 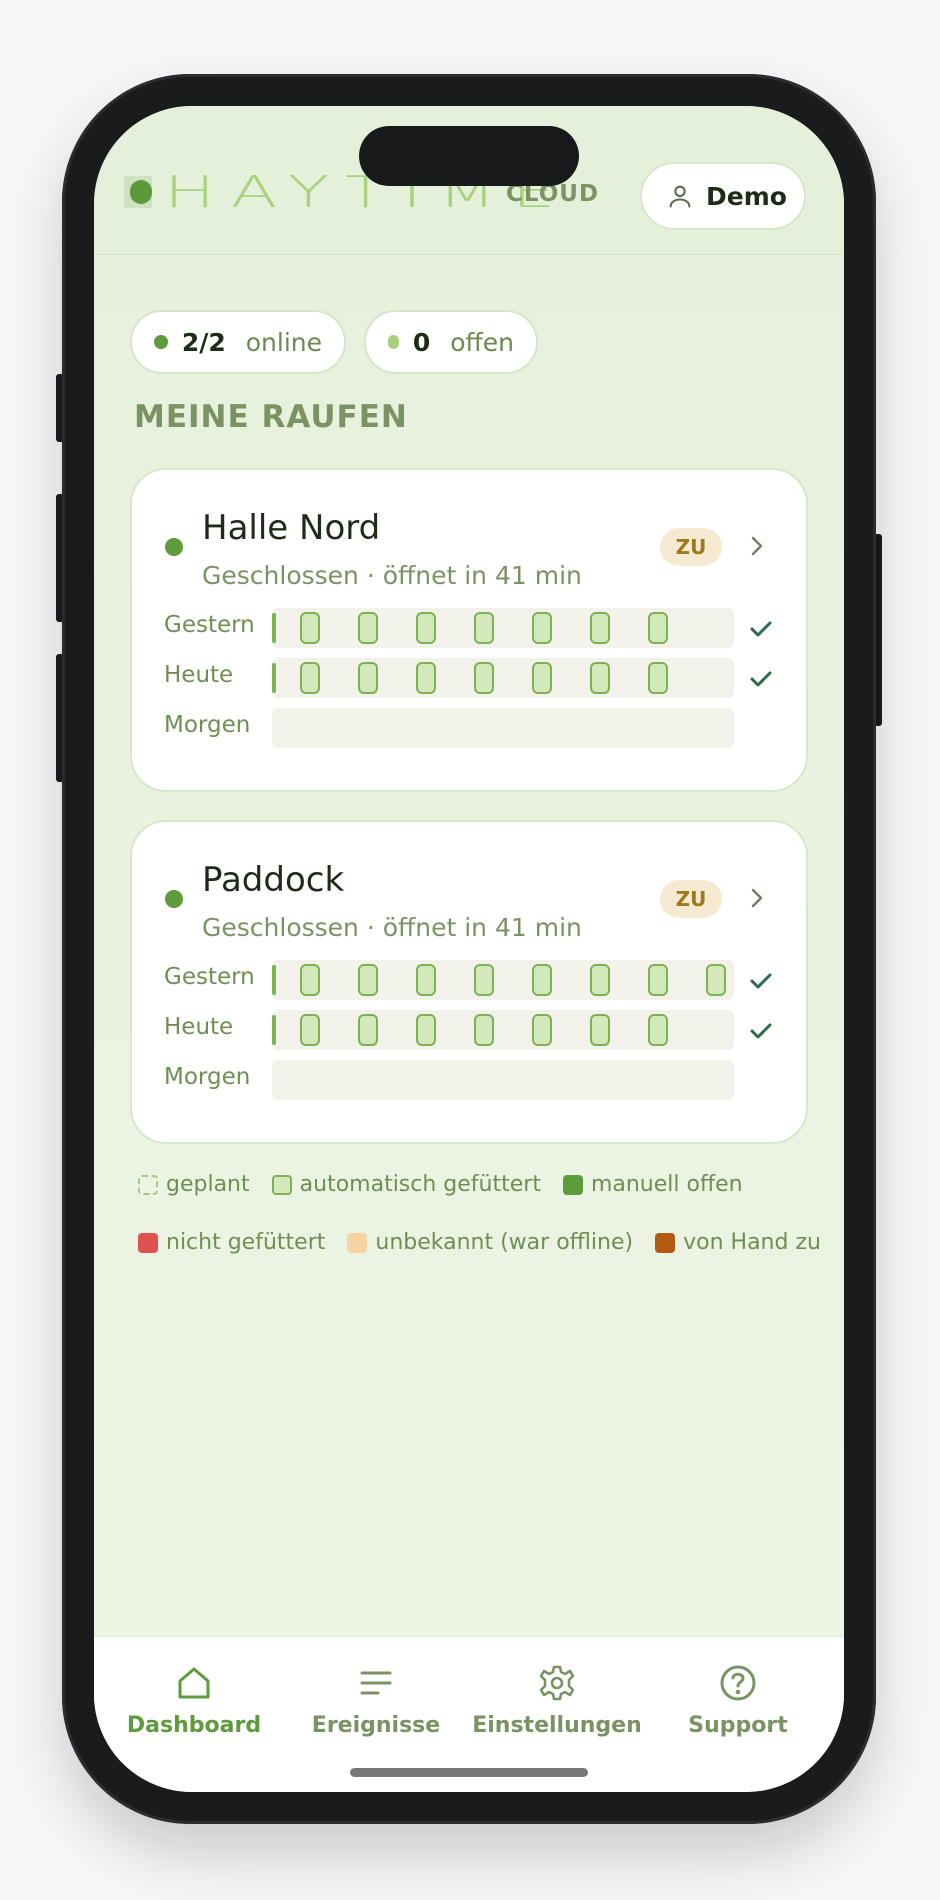 I want to click on open-status-pill: 0 offen, so click(x=451, y=342).